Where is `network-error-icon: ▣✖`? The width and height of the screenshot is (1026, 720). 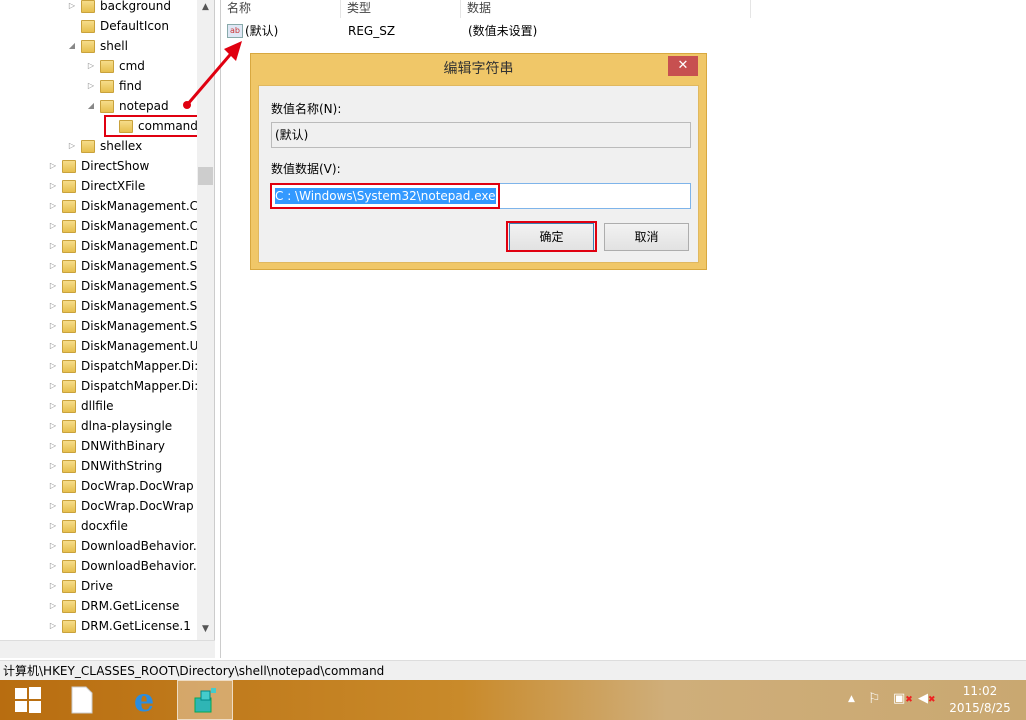
network-error-icon: ▣✖ is located at coordinates (903, 698).